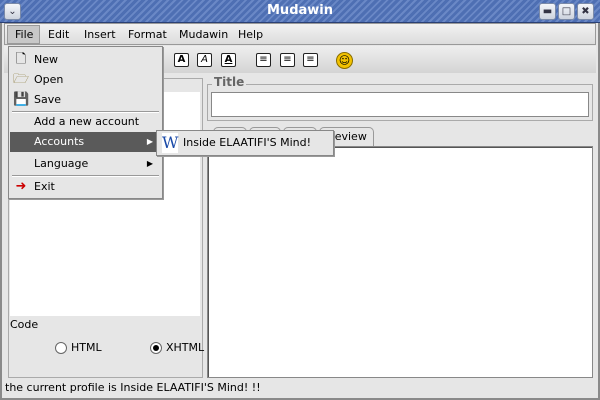 This screenshot has height=400, width=600. Describe the element at coordinates (85, 142) in the screenshot. I see `menu-item-accounts: Accounts ▶` at that location.